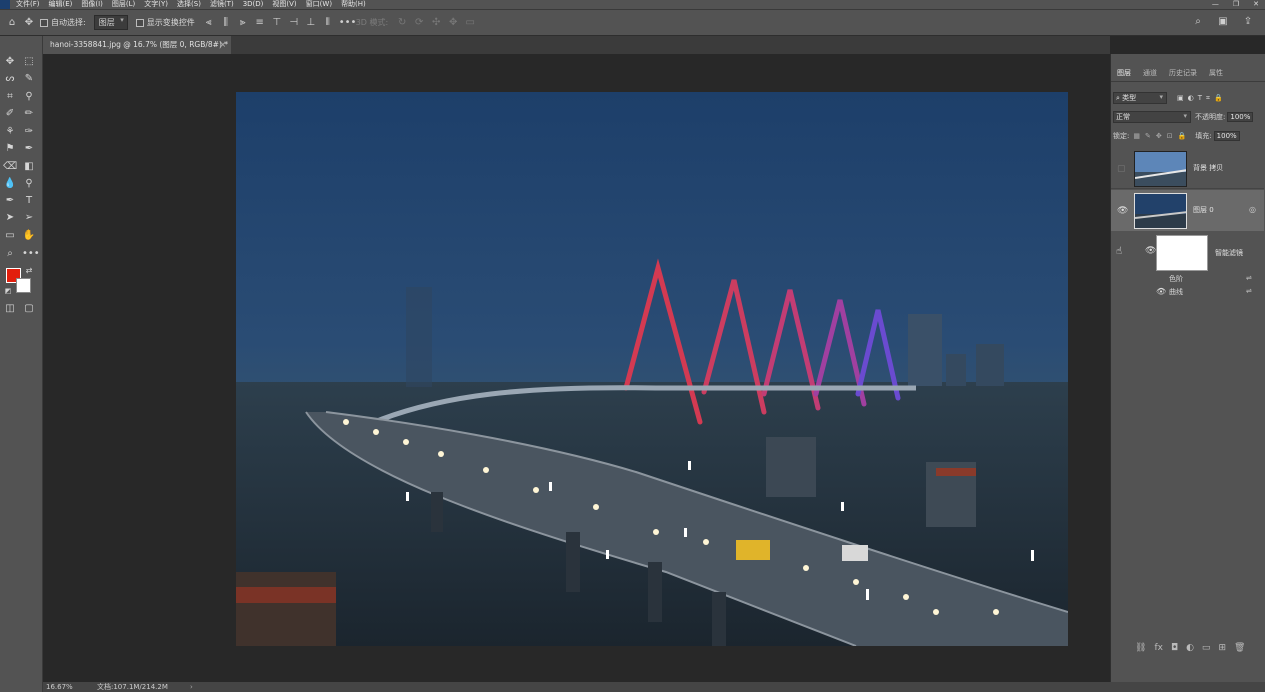  What do you see at coordinates (1236, 4) in the screenshot?
I see `restore-button: ❐` at bounding box center [1236, 4].